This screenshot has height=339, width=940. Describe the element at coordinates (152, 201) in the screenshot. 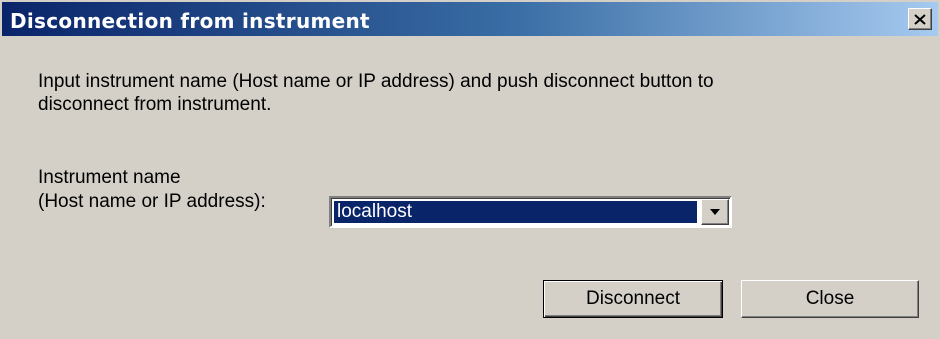

I see `instrument-name-label-line2: (Host name or IP address):` at that location.